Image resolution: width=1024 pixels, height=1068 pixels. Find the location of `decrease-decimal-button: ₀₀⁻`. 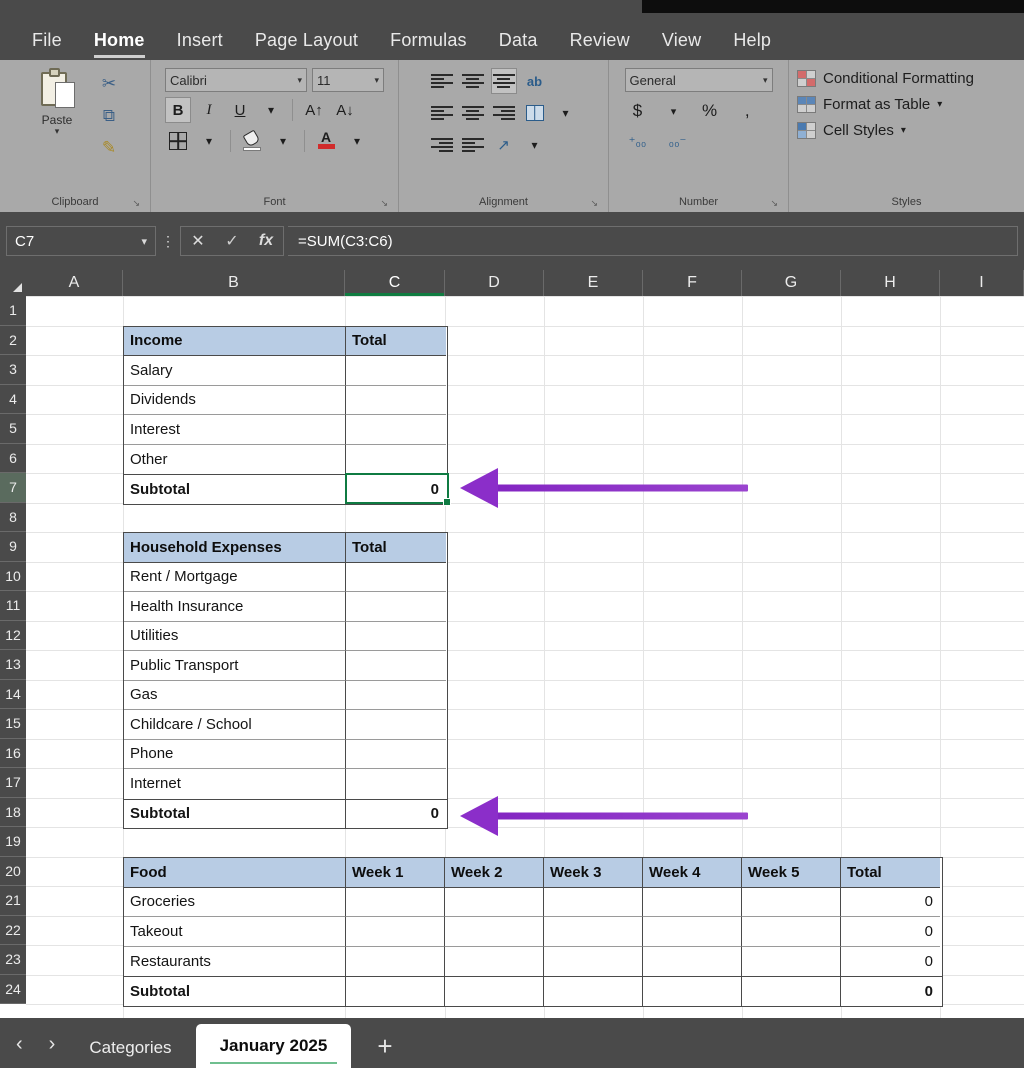

decrease-decimal-button: ₀₀⁻ is located at coordinates (678, 142).